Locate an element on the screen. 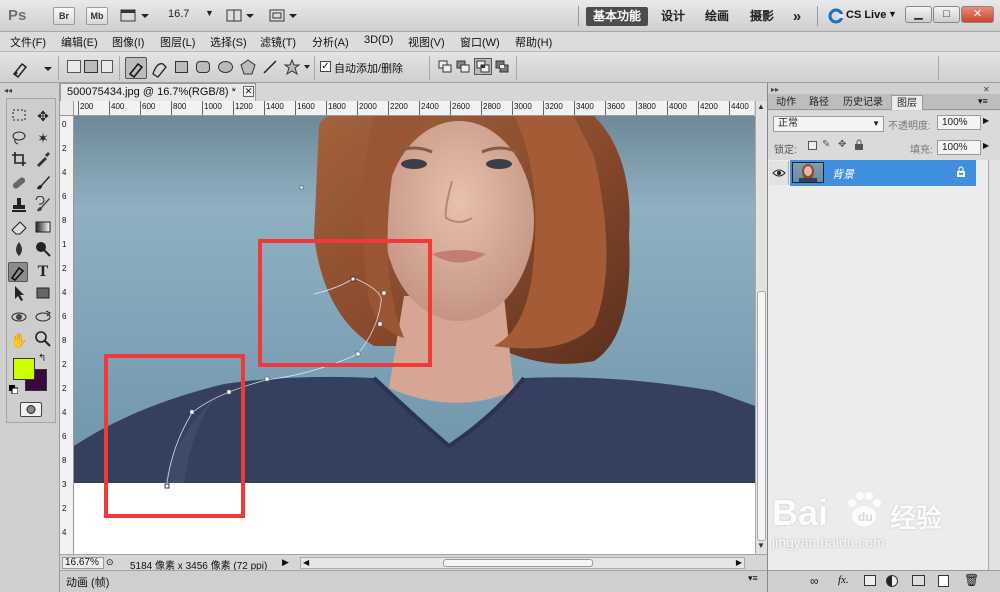  new-layer-icon is located at coordinates (943, 581).